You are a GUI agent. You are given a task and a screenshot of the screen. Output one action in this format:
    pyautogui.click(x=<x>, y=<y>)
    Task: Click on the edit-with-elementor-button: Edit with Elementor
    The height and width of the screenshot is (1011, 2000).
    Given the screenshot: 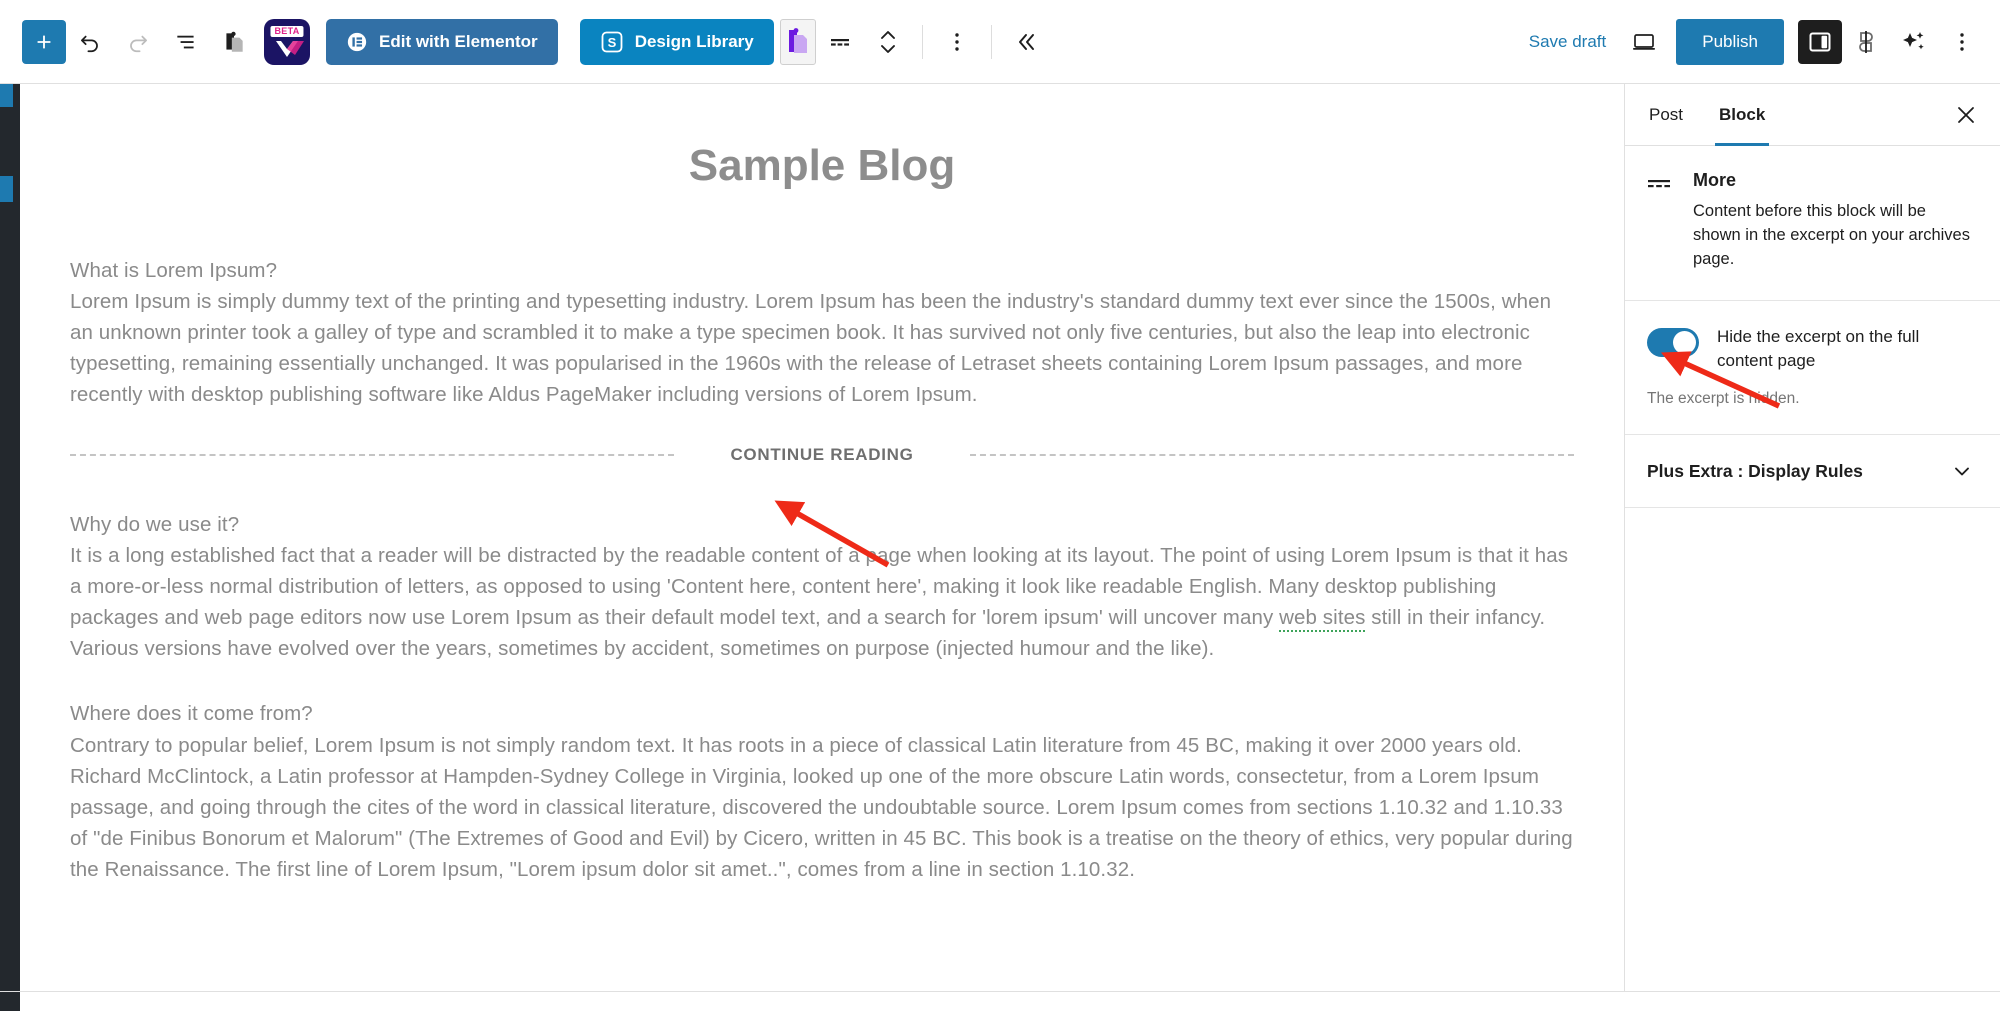 What is the action you would take?
    pyautogui.click(x=442, y=41)
    